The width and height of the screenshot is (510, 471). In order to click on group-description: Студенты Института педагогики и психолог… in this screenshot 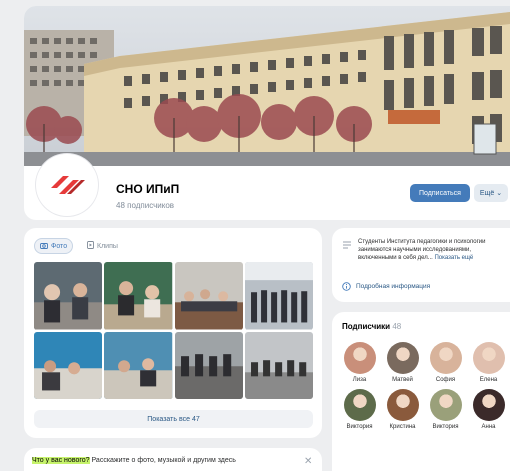, I will do `click(432, 250)`.